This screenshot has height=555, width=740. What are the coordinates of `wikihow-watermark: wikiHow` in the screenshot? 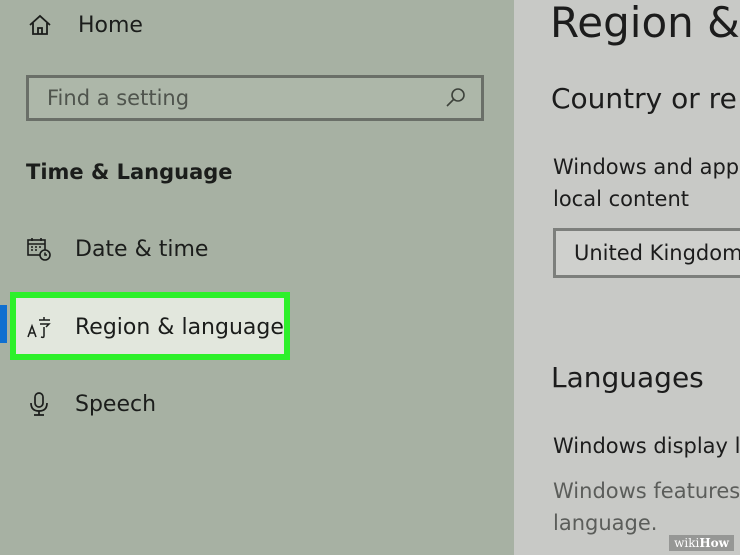 It's located at (701, 543).